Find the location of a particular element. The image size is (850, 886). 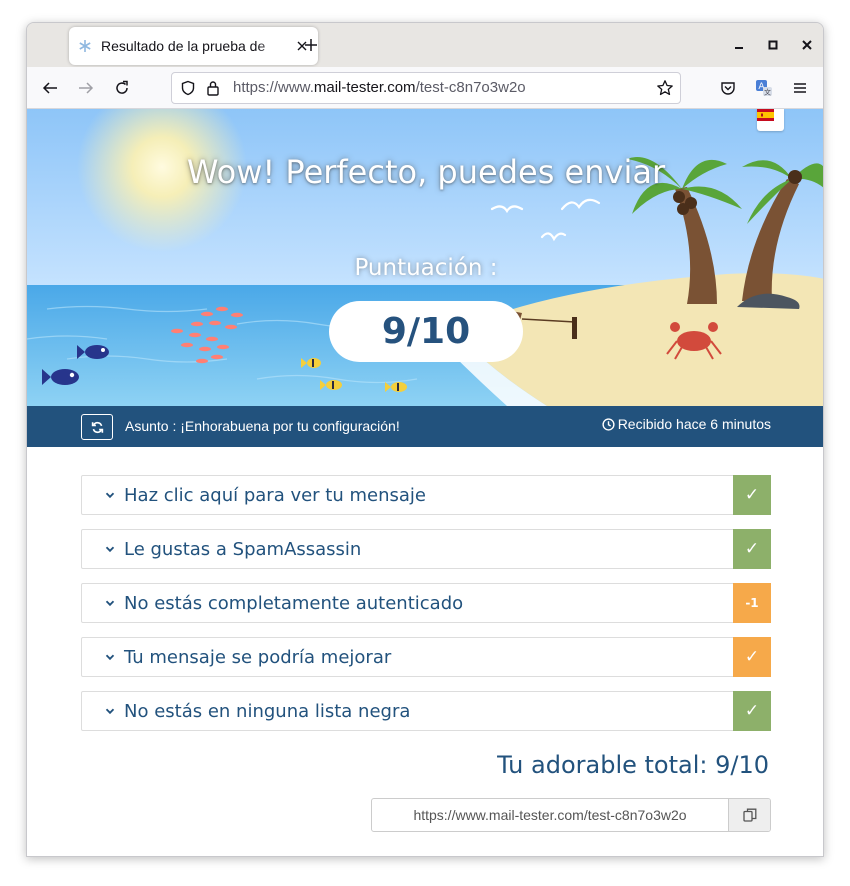

svg-text: 文 is located at coordinates (767, 92).